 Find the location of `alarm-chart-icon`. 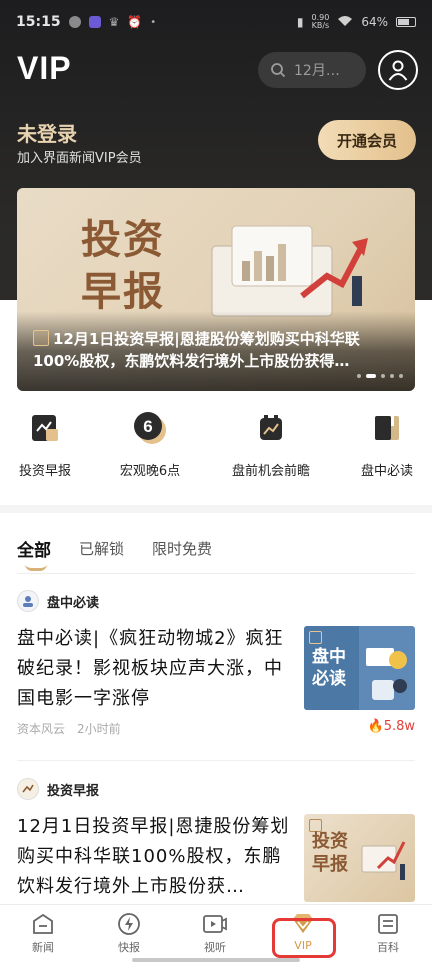

alarm-chart-icon is located at coordinates (271, 428).